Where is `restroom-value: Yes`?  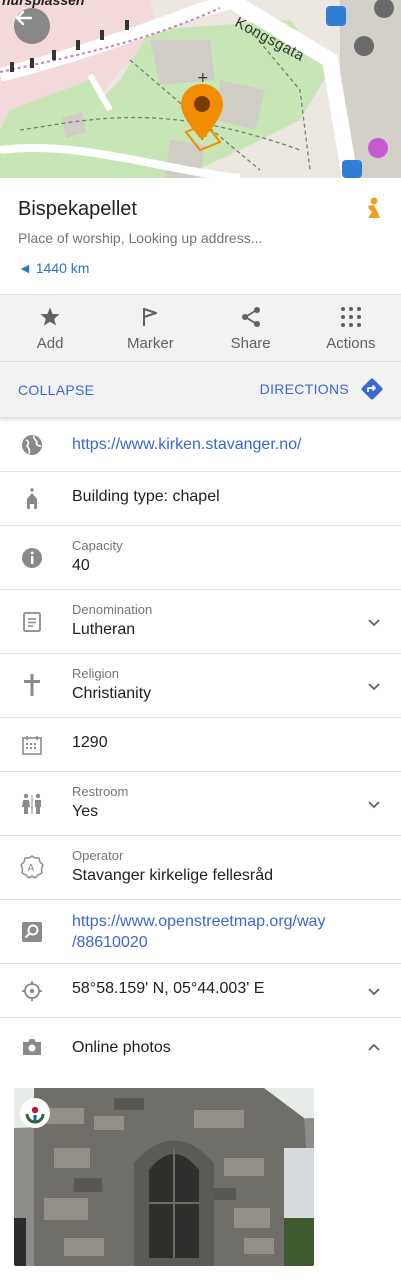 restroom-value: Yes is located at coordinates (85, 811).